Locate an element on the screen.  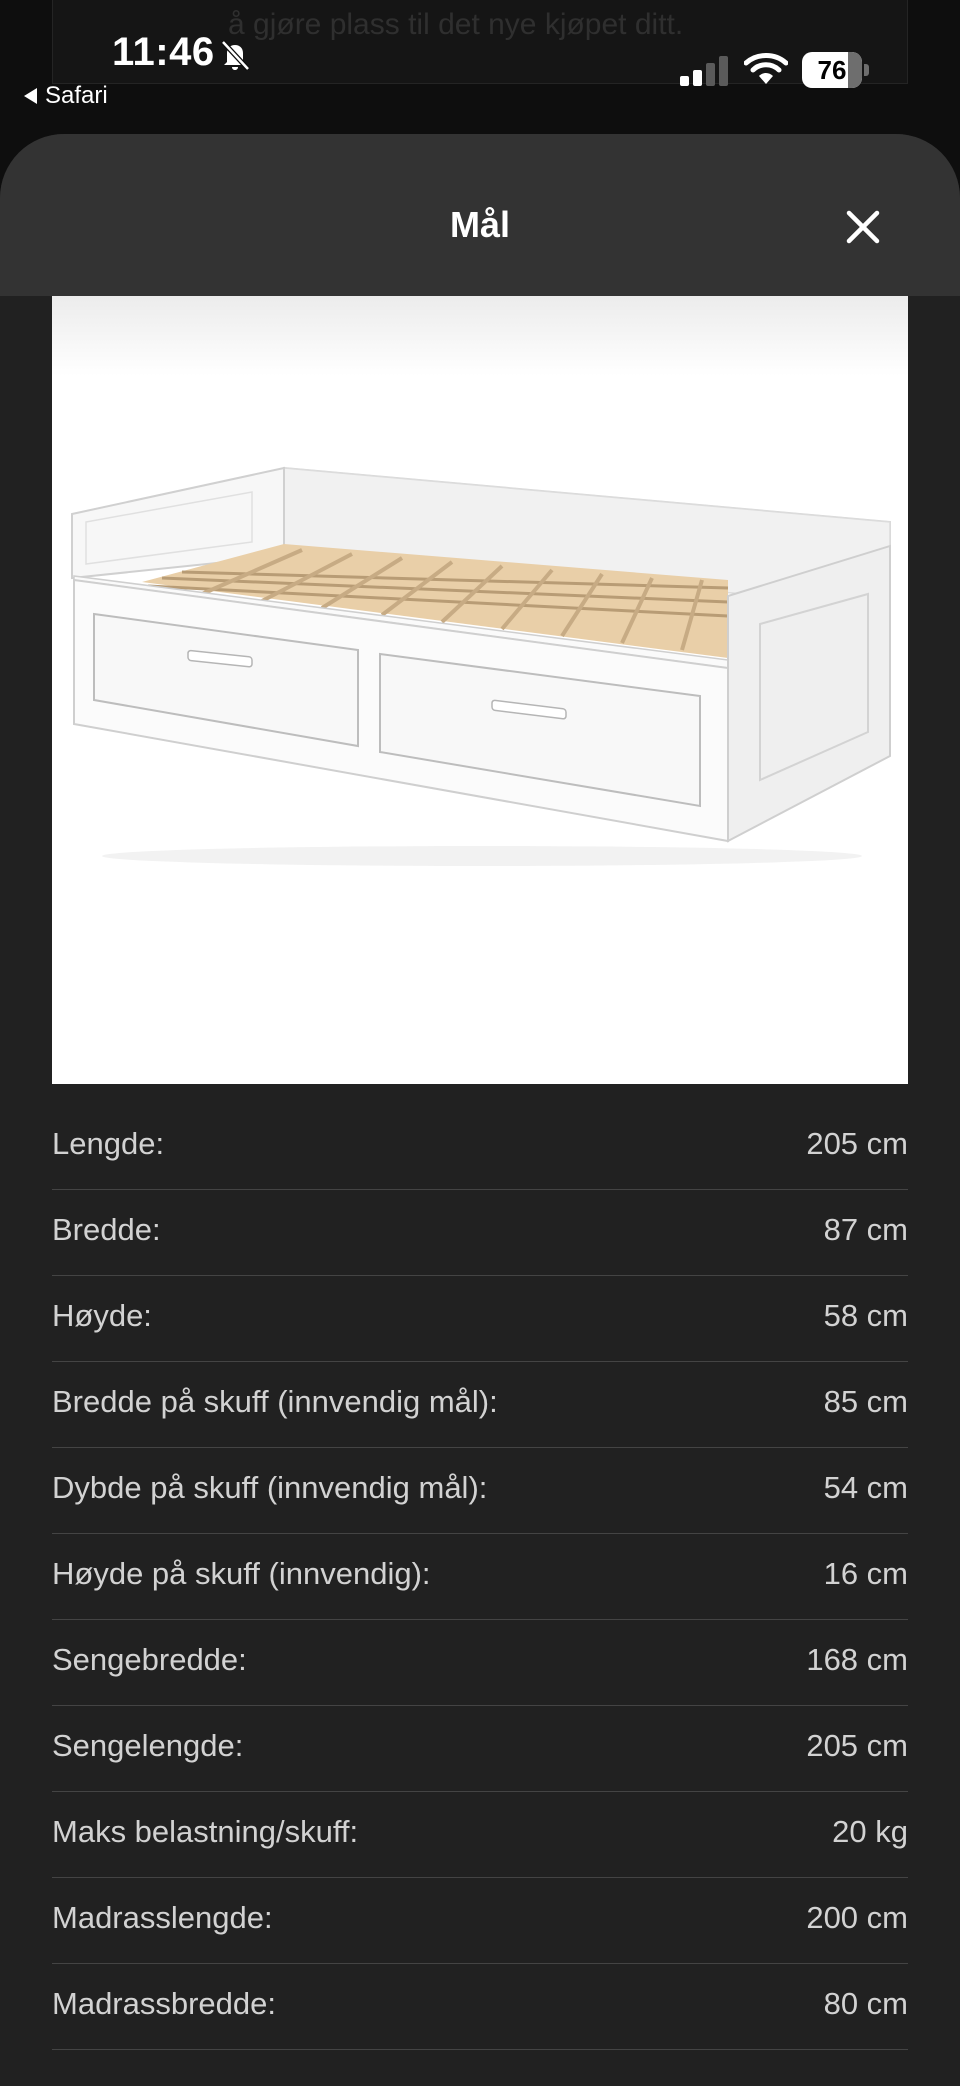
spec-label: Madrassbredde: is located at coordinates (164, 2003).